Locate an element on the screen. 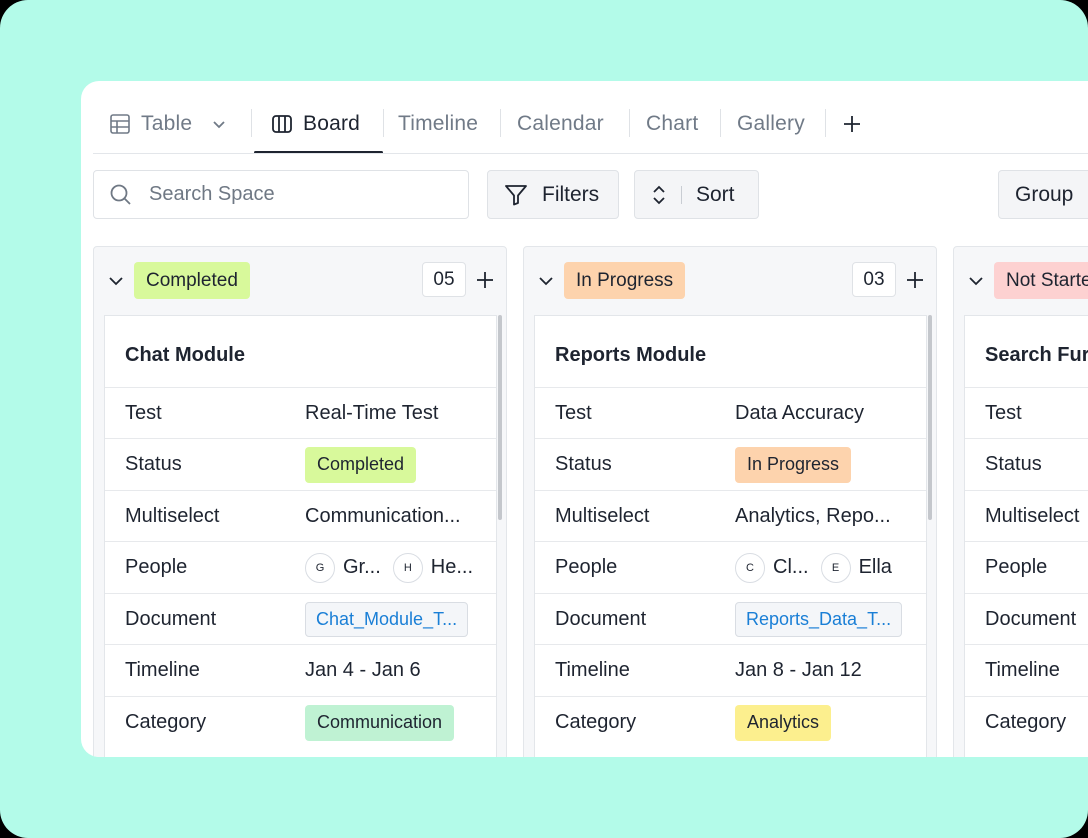  field-value: Communication is located at coordinates (380, 722).